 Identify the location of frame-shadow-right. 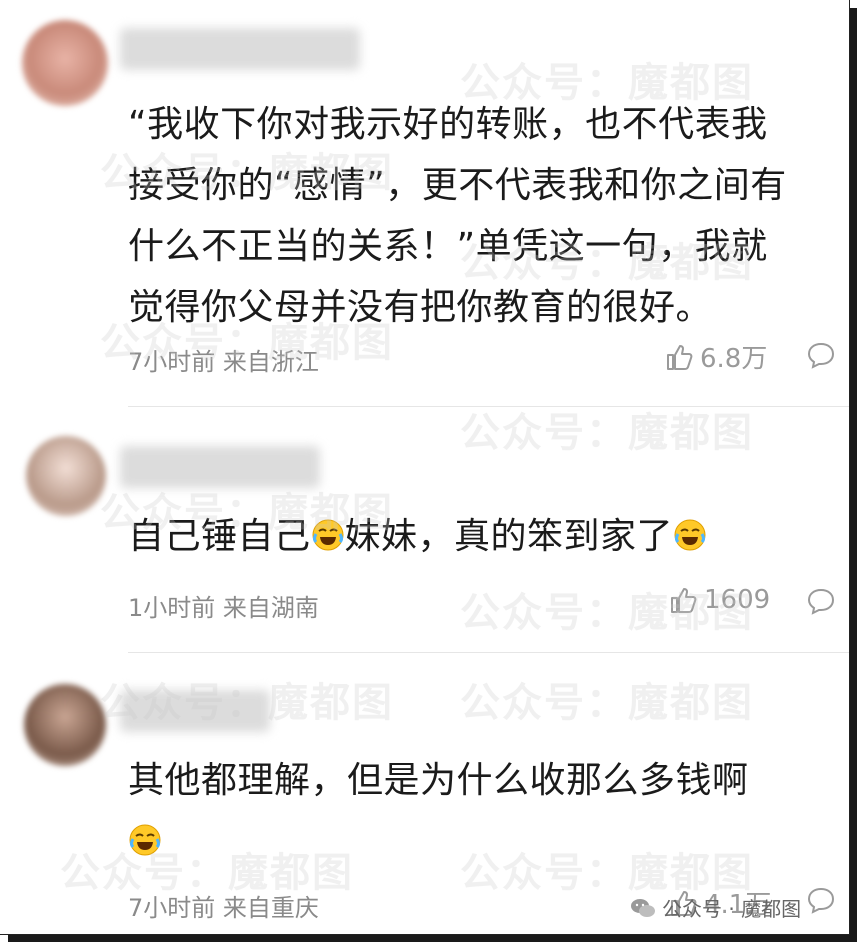
(853, 475).